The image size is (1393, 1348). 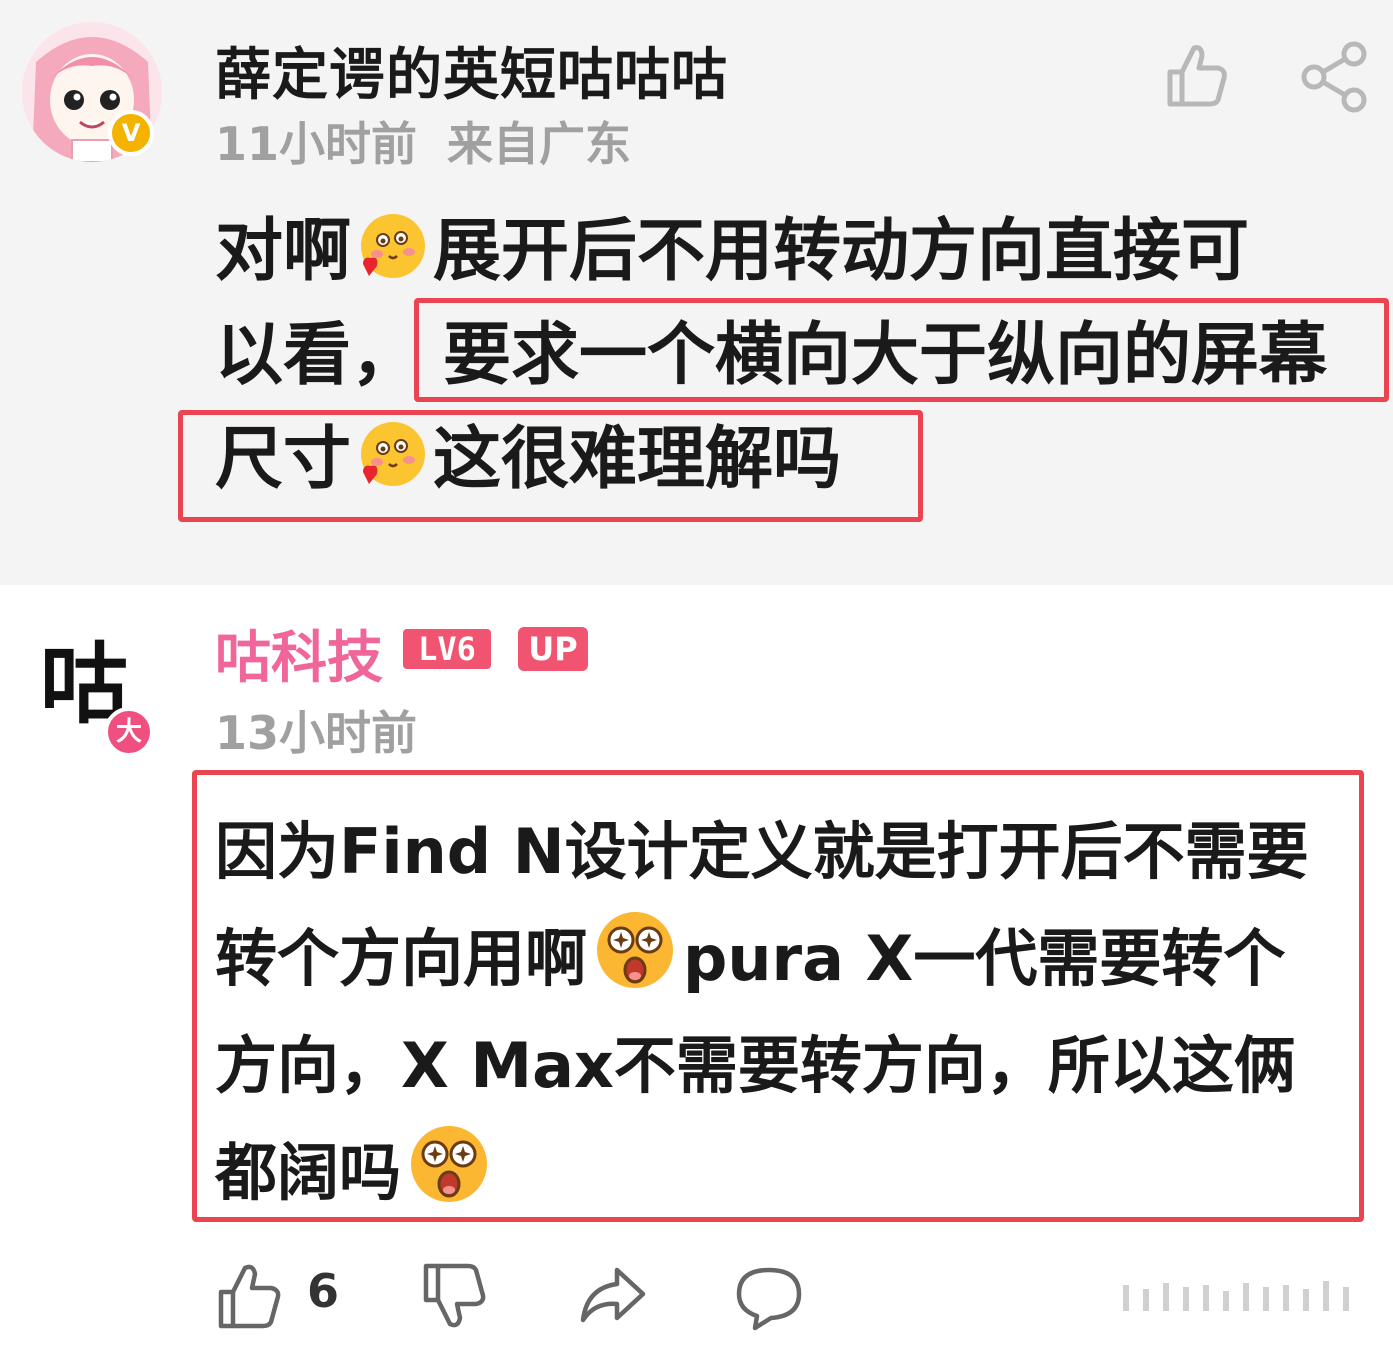 What do you see at coordinates (769, 1296) in the screenshot?
I see `comment-icon` at bounding box center [769, 1296].